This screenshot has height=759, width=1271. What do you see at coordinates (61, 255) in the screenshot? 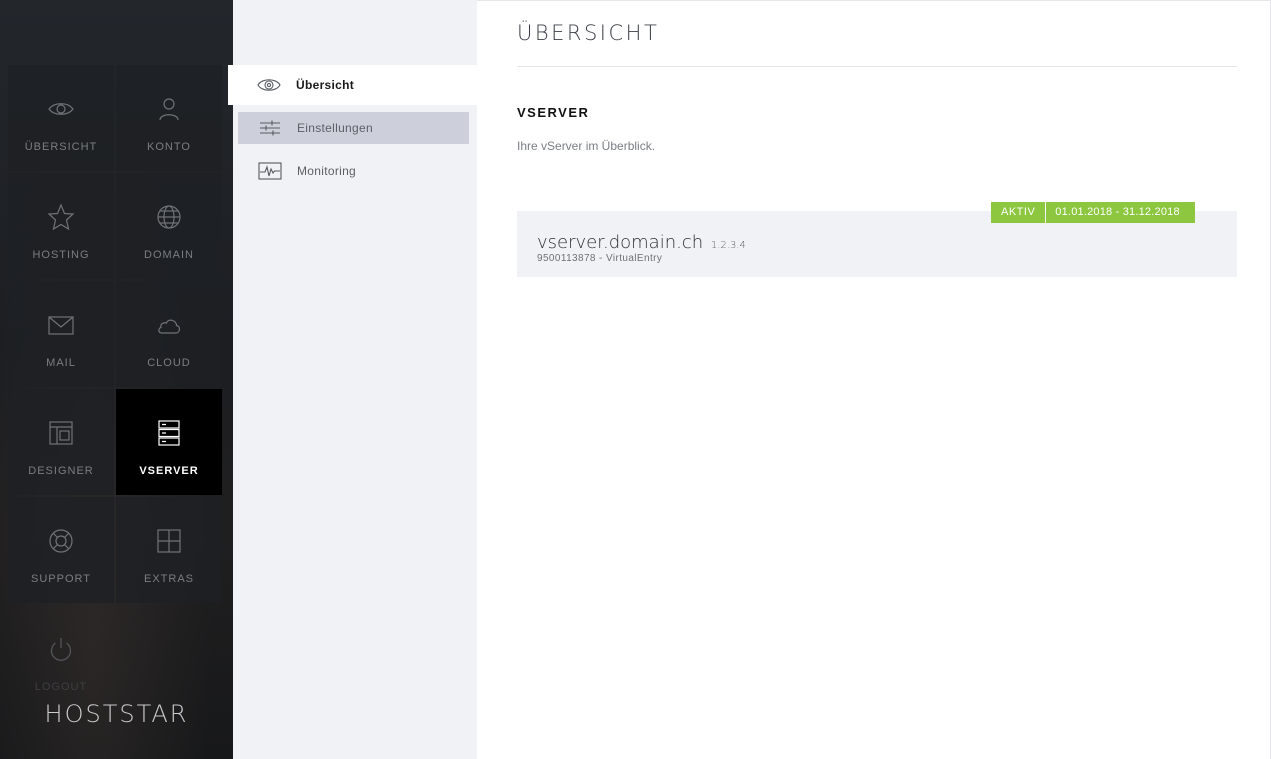
I see `sidebar-tile-label: HOSTING` at bounding box center [61, 255].